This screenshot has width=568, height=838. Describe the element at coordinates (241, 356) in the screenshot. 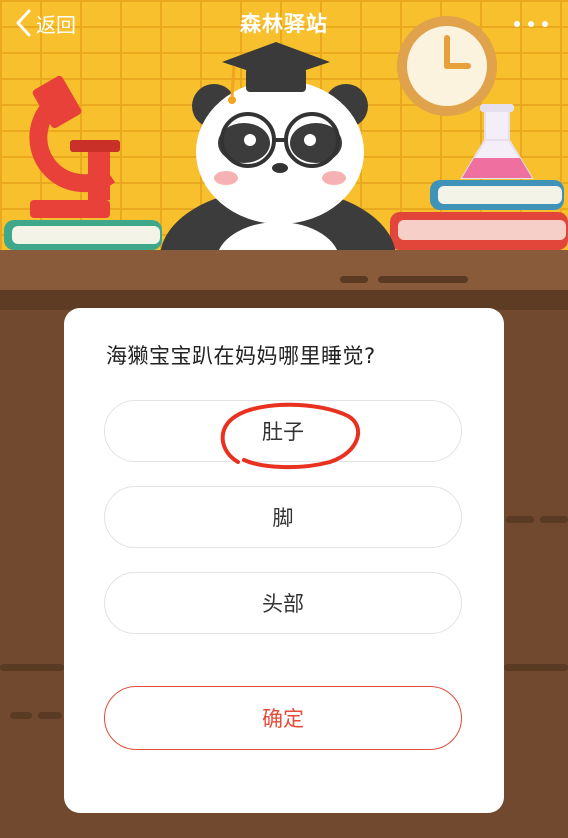

I see `question-text: 海獭宝宝趴在妈妈哪里睡觉?` at that location.